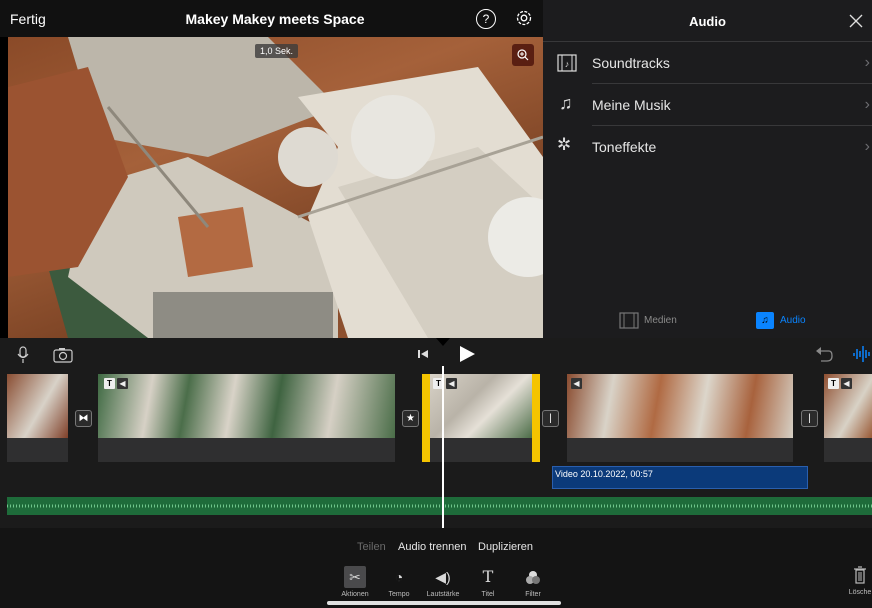 This screenshot has width=872, height=608. I want to click on project-title: Makey Makey meets Space, so click(275, 19).